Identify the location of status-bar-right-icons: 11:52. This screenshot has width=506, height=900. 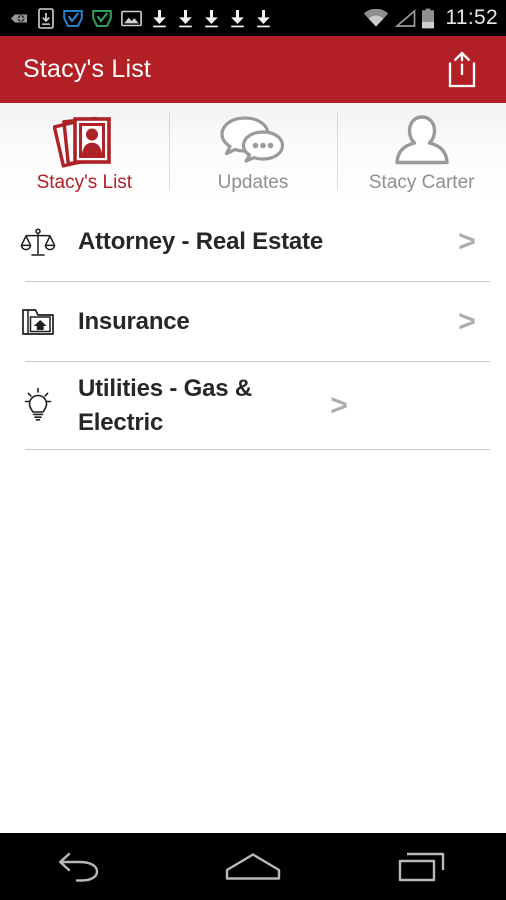
(431, 18).